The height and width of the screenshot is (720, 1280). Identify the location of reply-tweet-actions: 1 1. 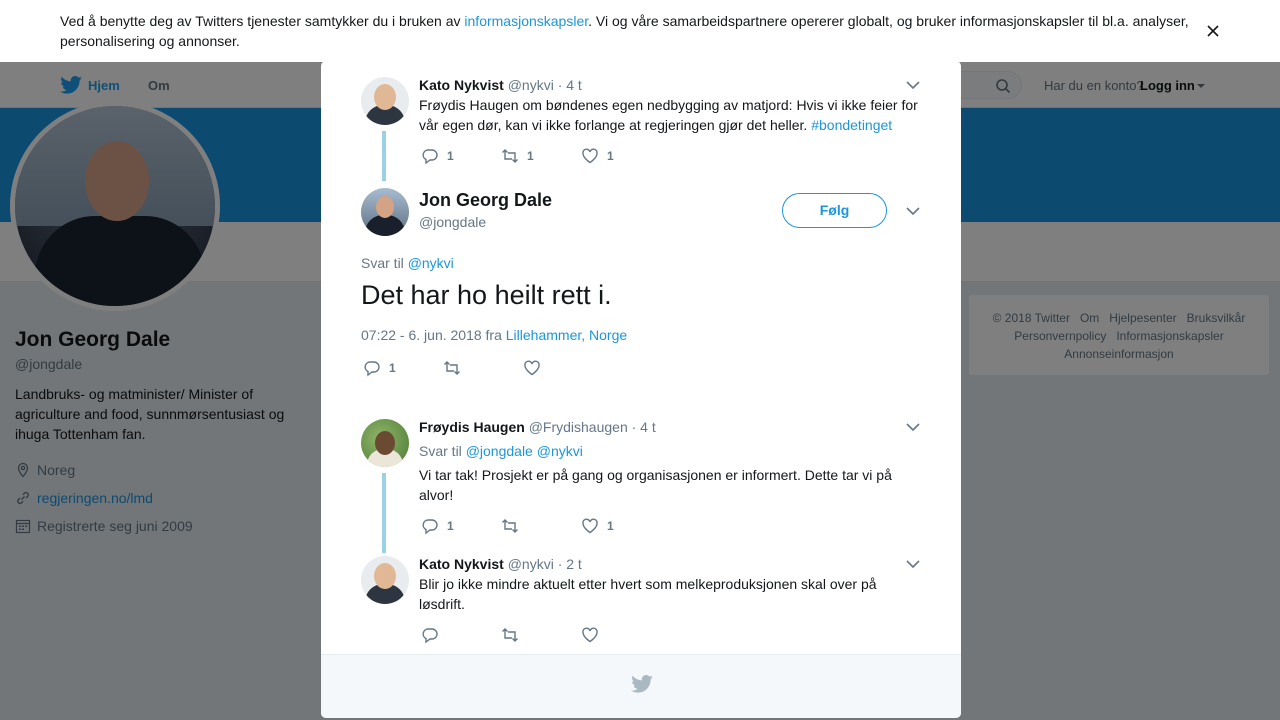
(541, 526).